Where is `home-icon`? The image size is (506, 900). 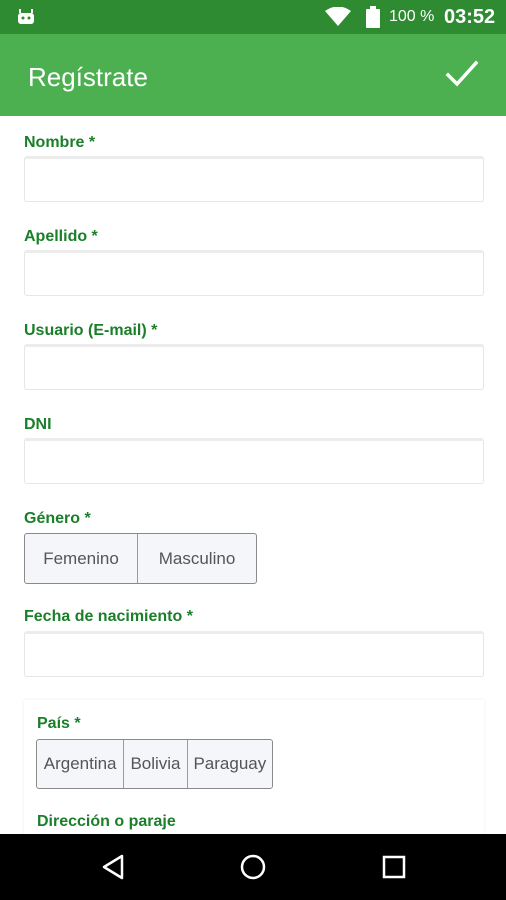
home-icon is located at coordinates (253, 867).